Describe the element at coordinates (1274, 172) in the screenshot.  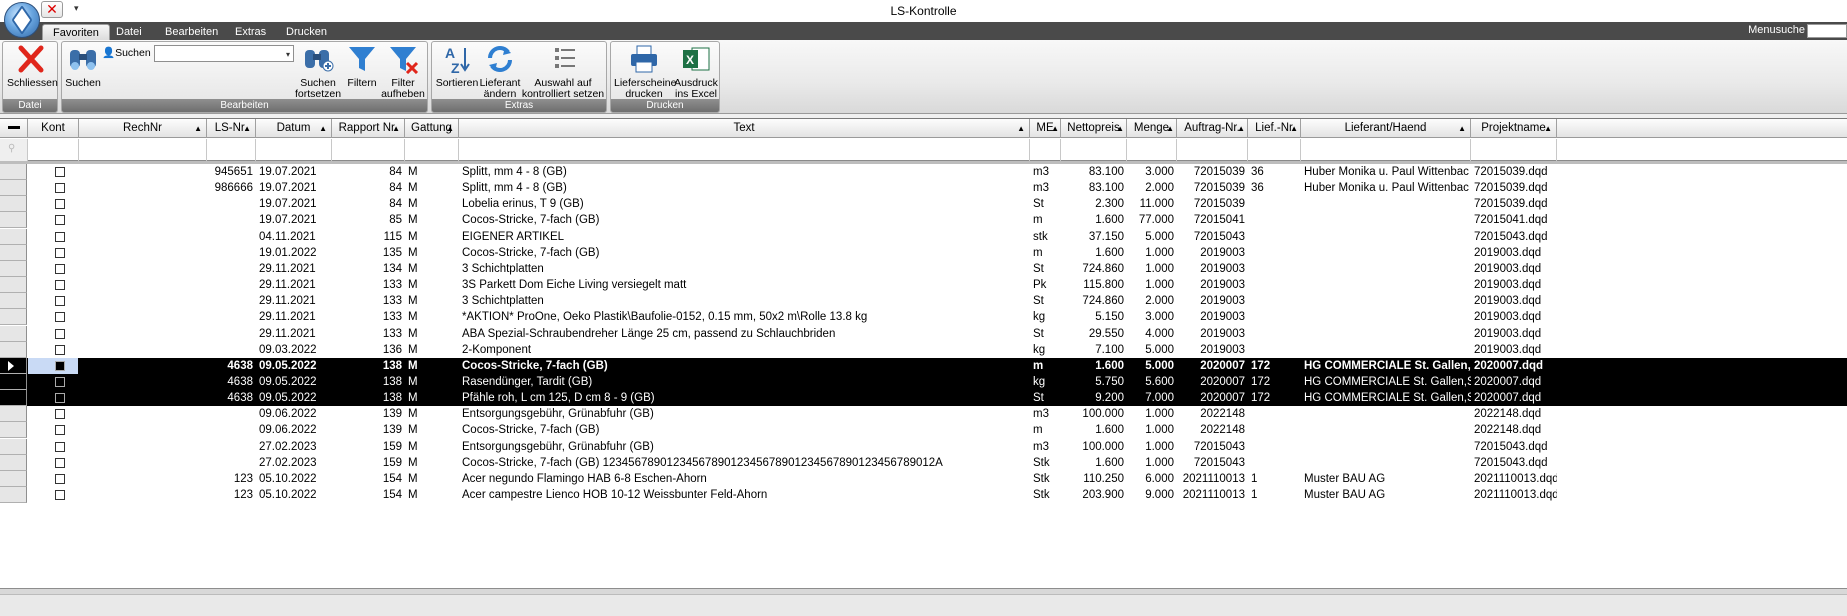
I see `cell-lief: 36` at that location.